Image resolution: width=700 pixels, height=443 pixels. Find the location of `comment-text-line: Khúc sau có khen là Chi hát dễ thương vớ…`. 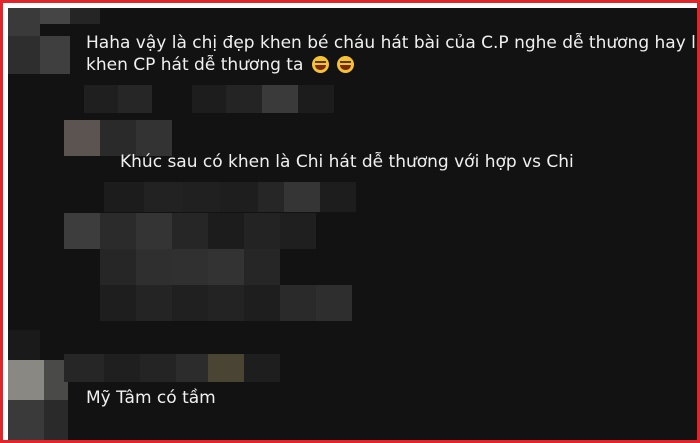

comment-text-line: Khúc sau có khen là Chi hát dễ thương vớ… is located at coordinates (347, 162).